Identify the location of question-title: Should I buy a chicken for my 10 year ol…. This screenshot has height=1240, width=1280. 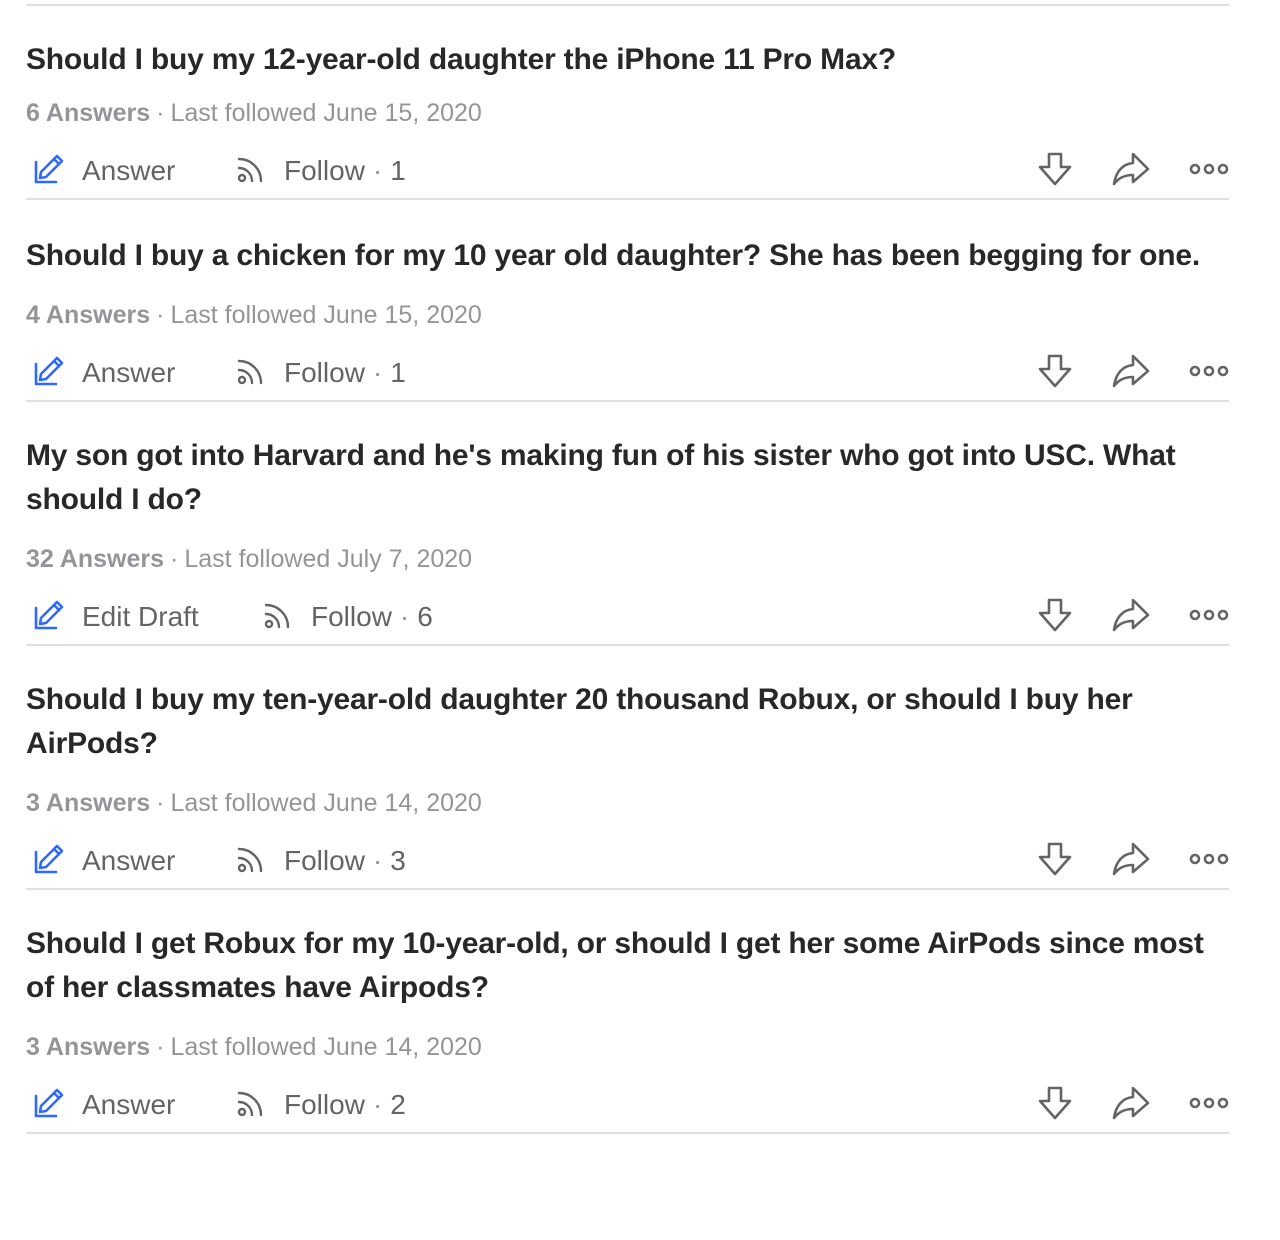
(627, 256).